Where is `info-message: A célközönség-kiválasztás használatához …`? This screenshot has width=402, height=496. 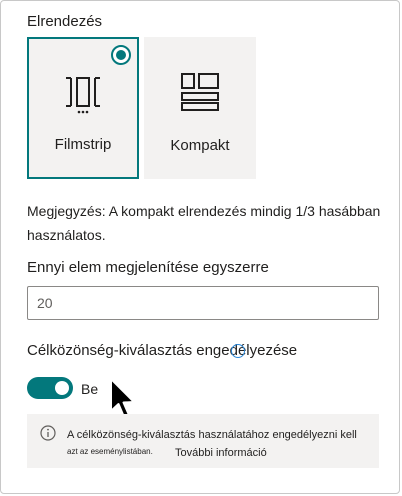 info-message: A célközönség-kiválasztás használatához … is located at coordinates (203, 441).